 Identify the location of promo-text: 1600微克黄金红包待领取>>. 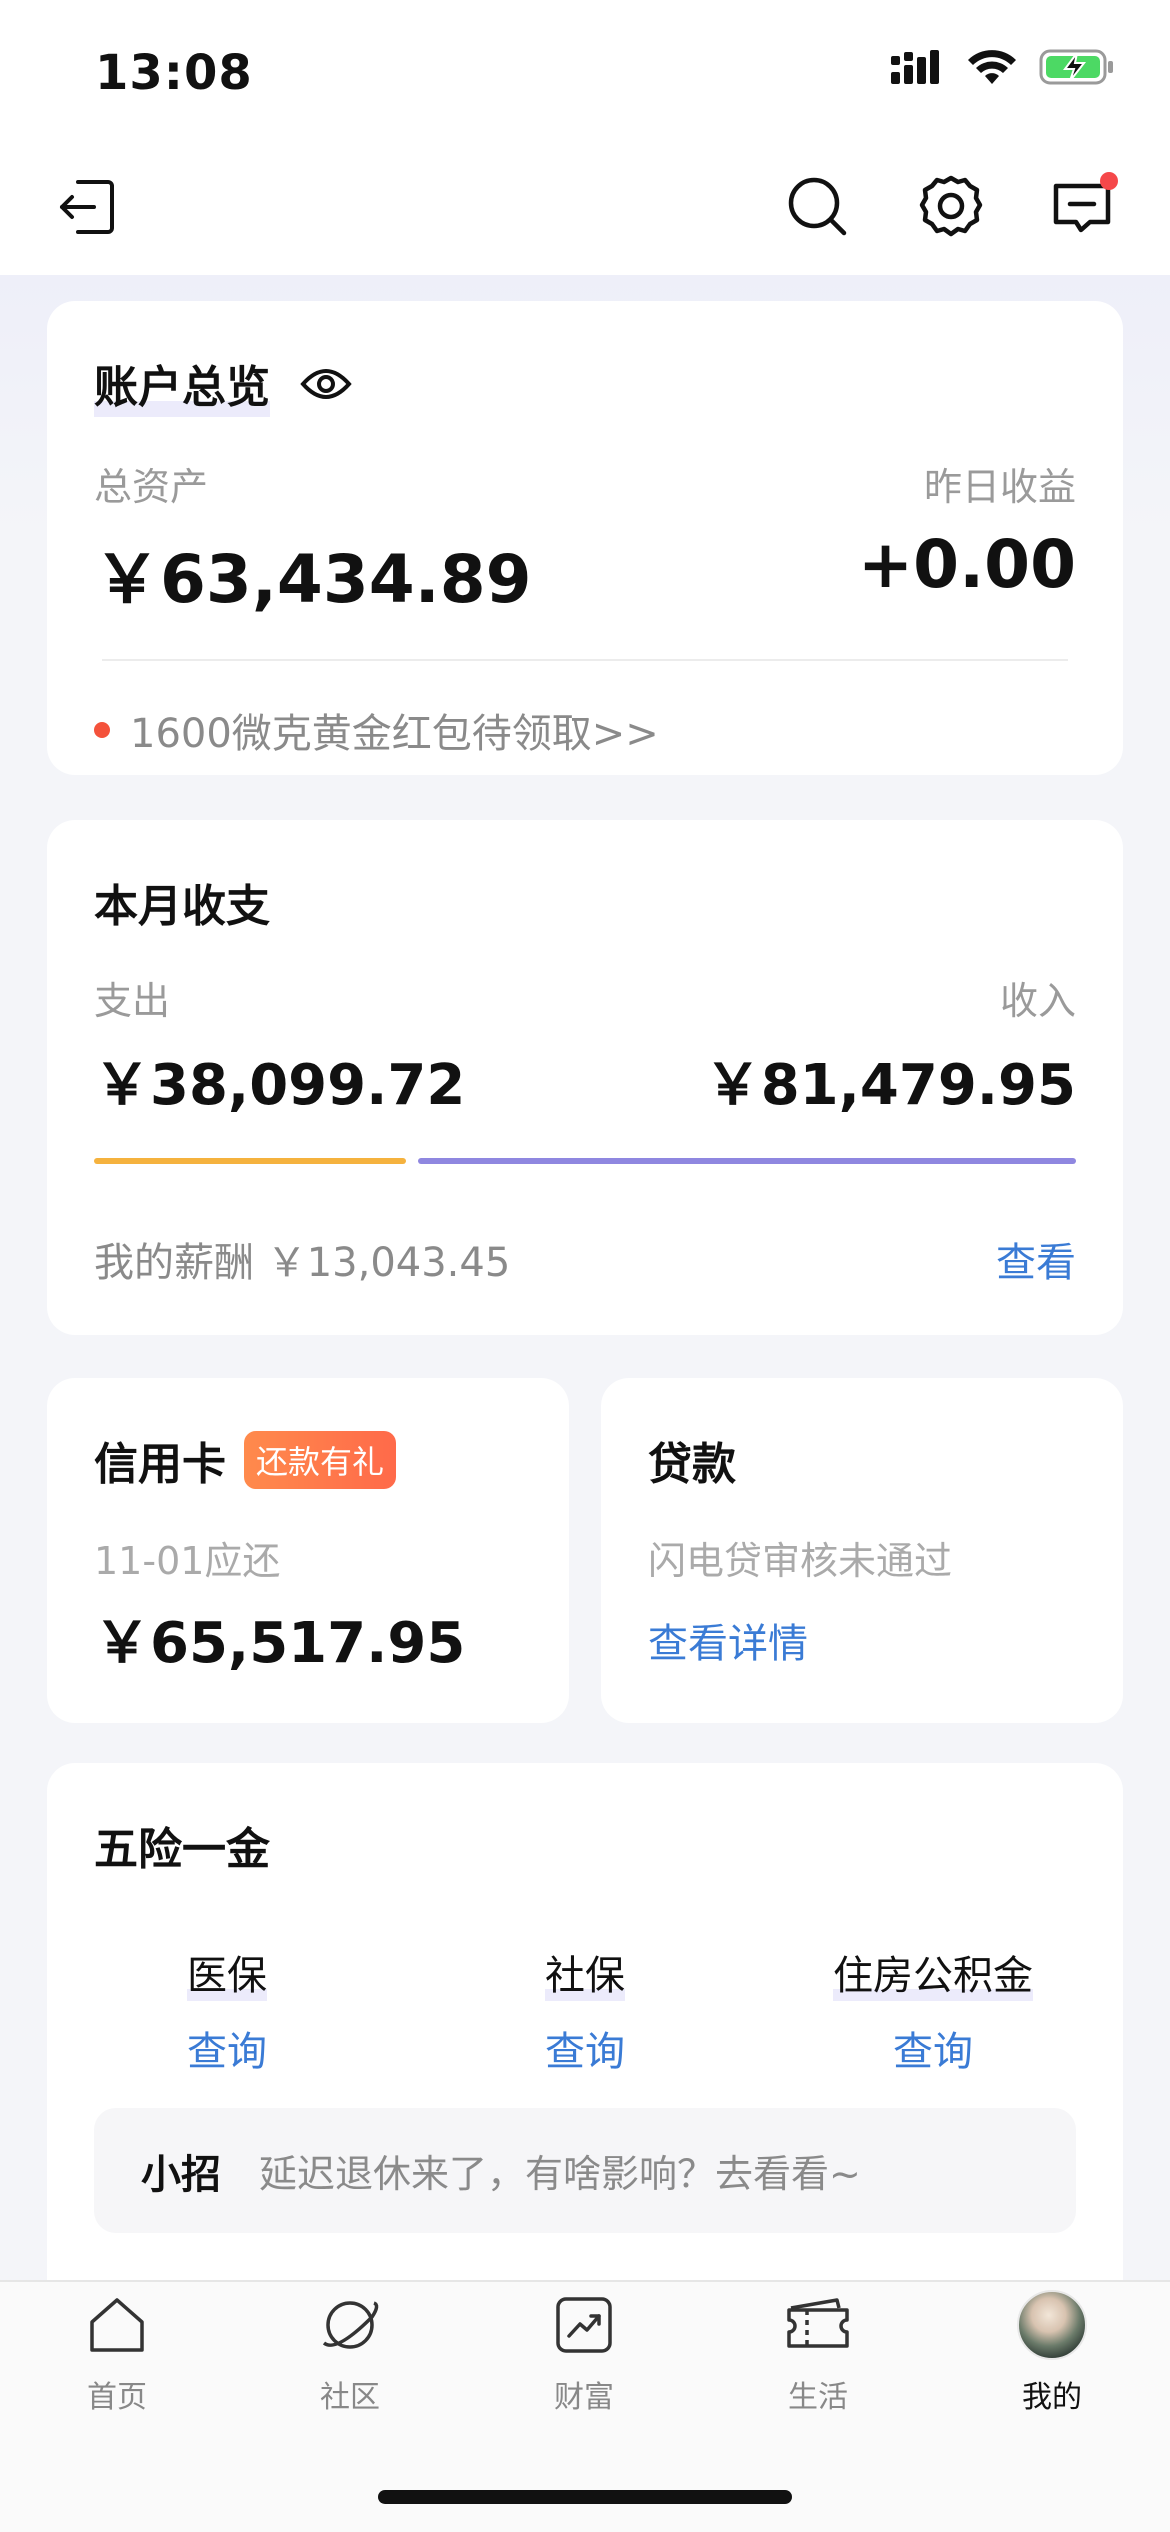
(394, 734).